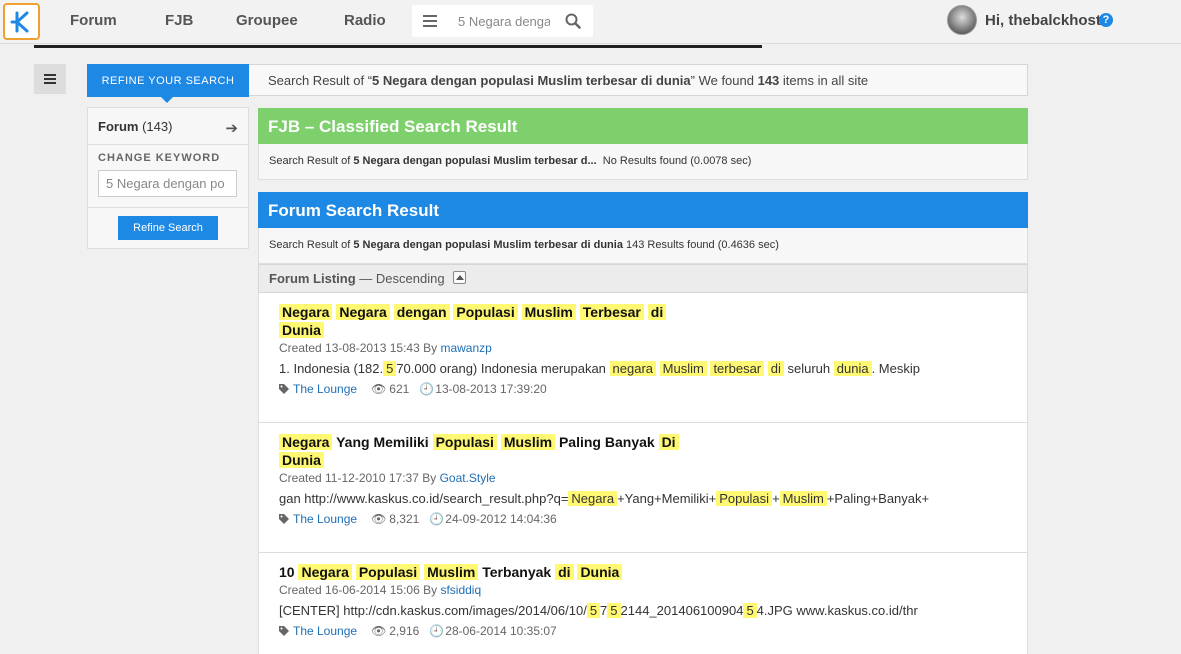 Image resolution: width=1181 pixels, height=654 pixels. What do you see at coordinates (404, 631) in the screenshot?
I see `result-views: 2,916` at bounding box center [404, 631].